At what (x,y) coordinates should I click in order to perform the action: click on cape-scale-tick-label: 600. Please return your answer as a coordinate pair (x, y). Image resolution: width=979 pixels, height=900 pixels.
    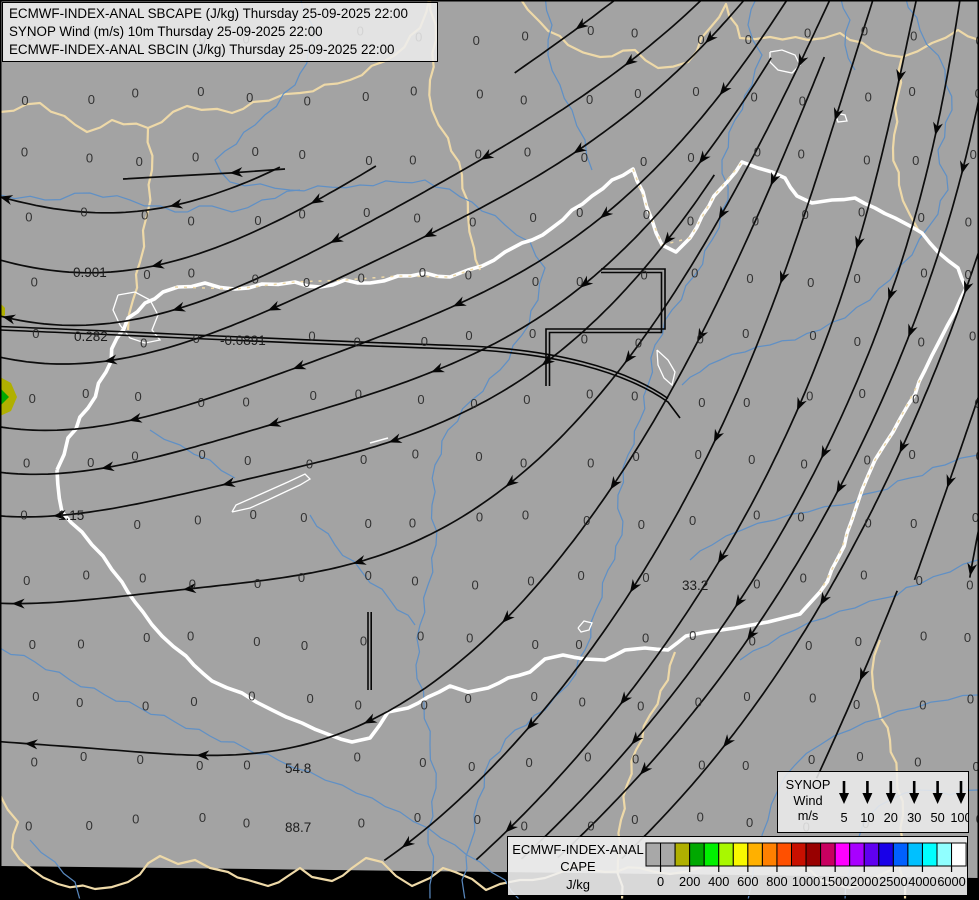
    Looking at the image, I should click on (747, 881).